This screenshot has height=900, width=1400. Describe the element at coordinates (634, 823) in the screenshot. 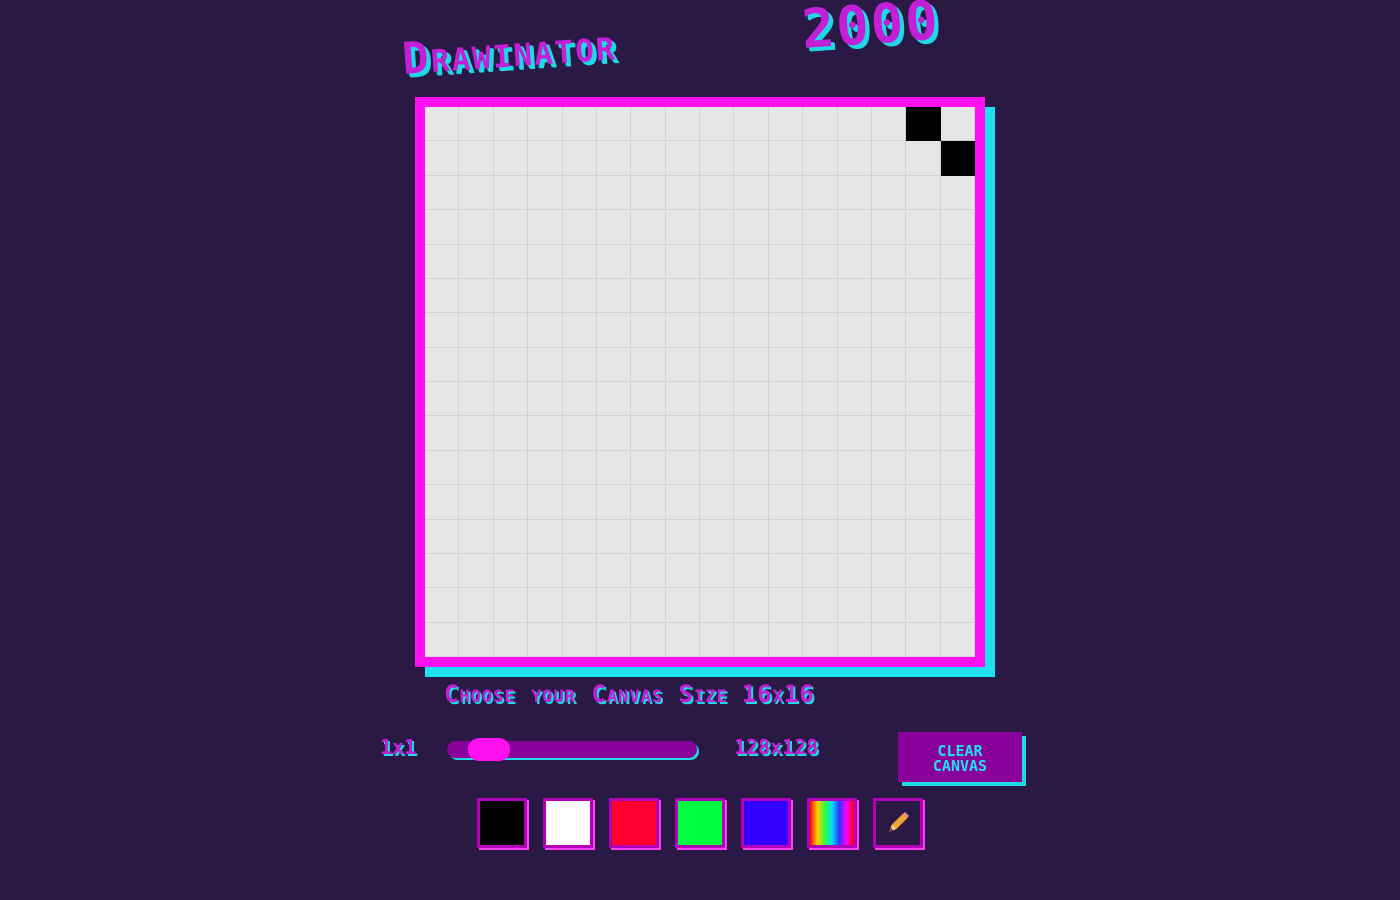

I see `red-color-swatch` at that location.